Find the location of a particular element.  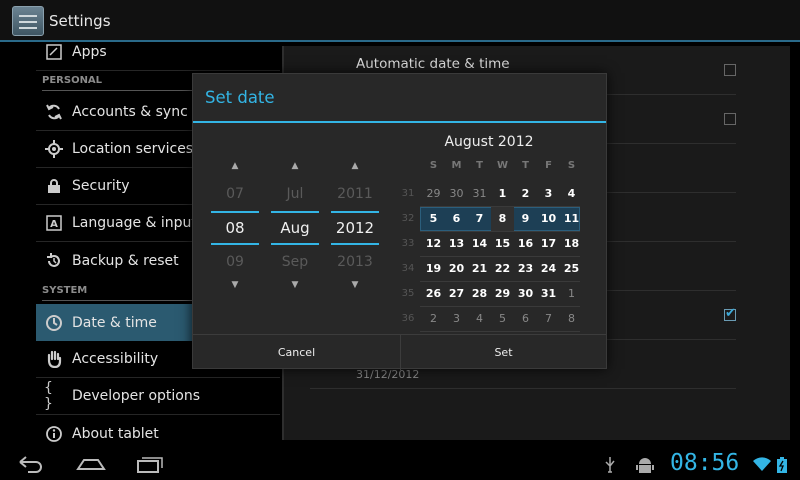

cancel-button: Cancel is located at coordinates (296, 352).